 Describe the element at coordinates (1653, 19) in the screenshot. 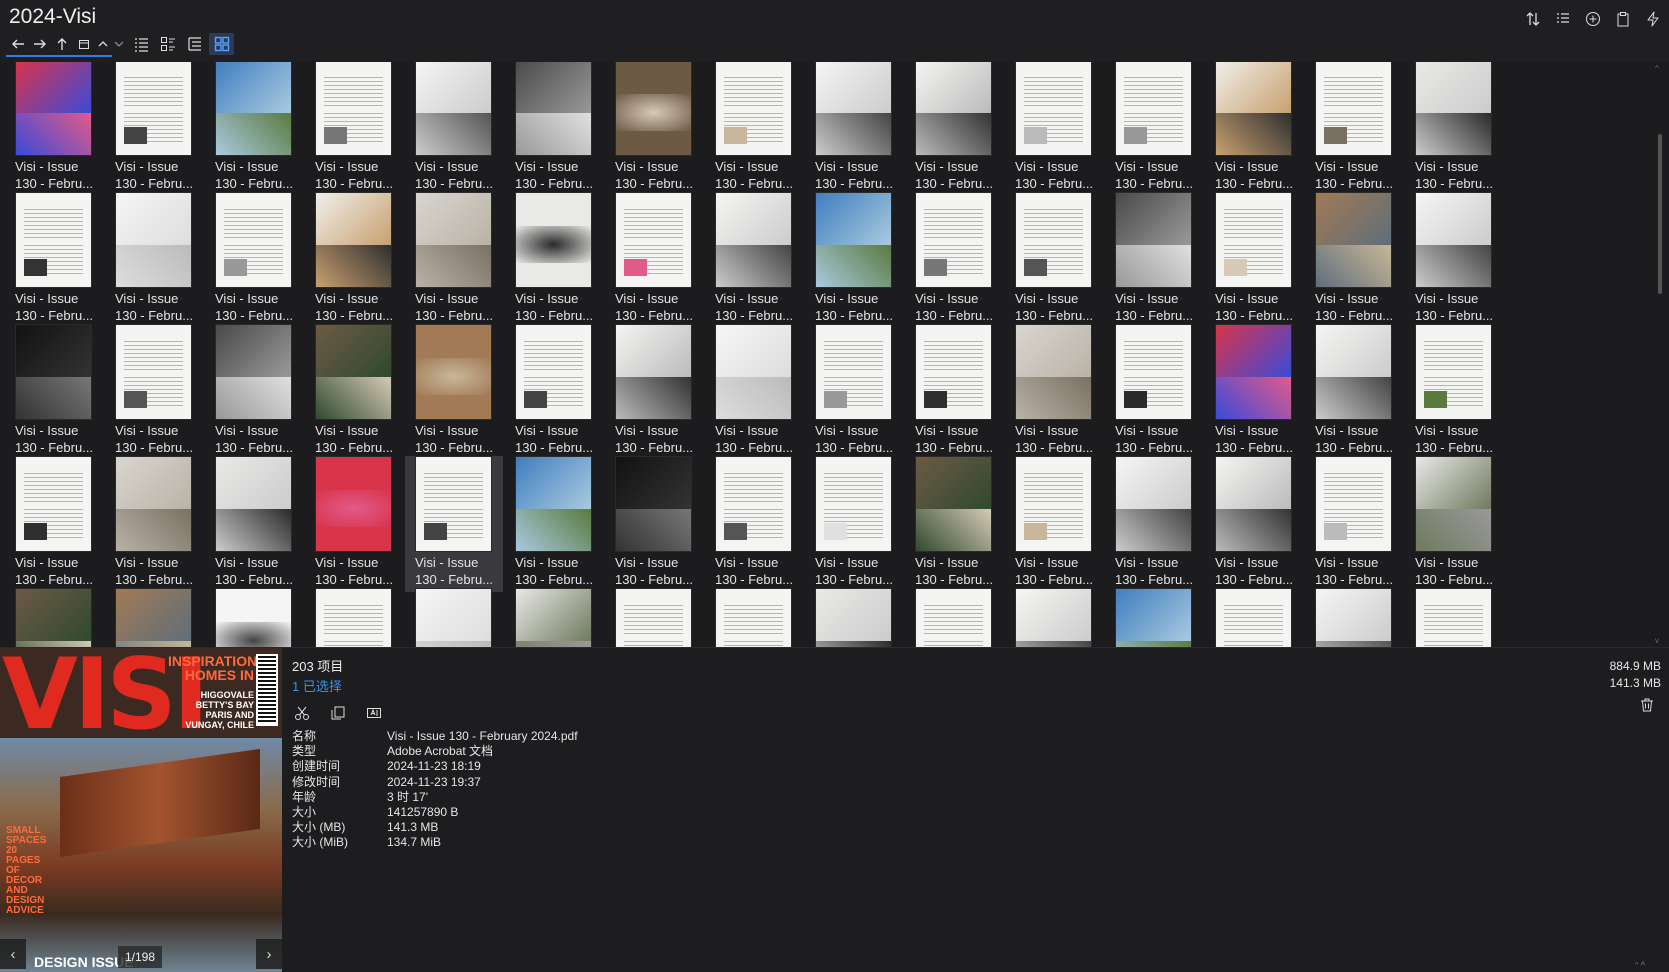

I see `quick-action-button` at that location.